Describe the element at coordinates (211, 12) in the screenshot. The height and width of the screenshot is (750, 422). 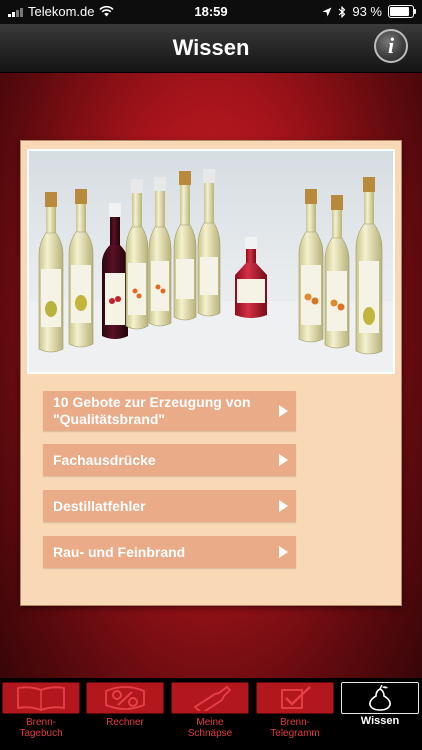
I see `status-bar: Telekom.de 18:59 93 %` at that location.